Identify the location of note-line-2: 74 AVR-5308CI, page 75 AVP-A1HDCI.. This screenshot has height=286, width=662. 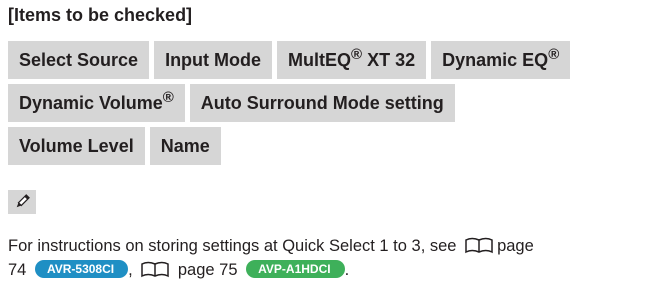
(335, 270).